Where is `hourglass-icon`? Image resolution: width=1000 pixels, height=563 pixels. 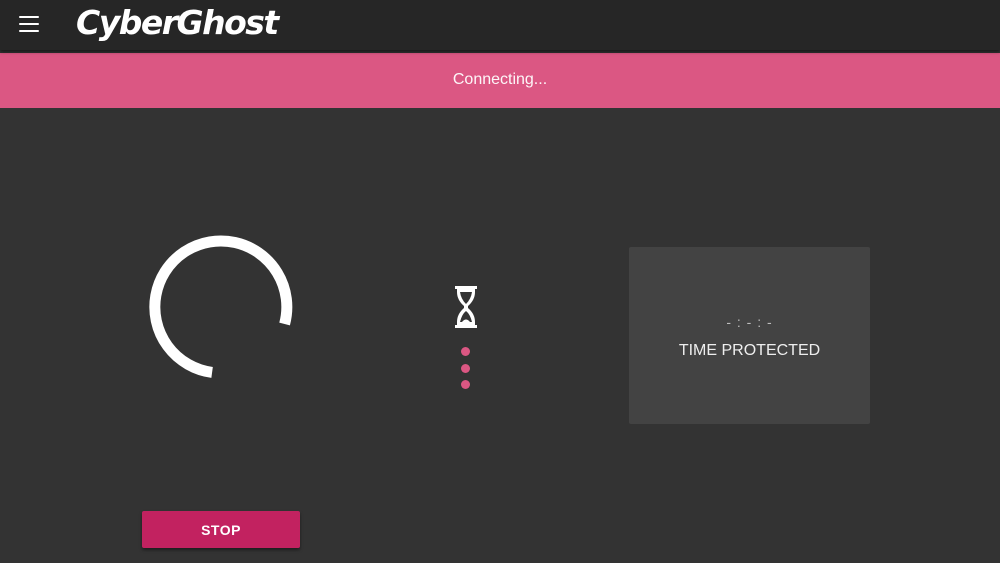
hourglass-icon is located at coordinates (466, 307).